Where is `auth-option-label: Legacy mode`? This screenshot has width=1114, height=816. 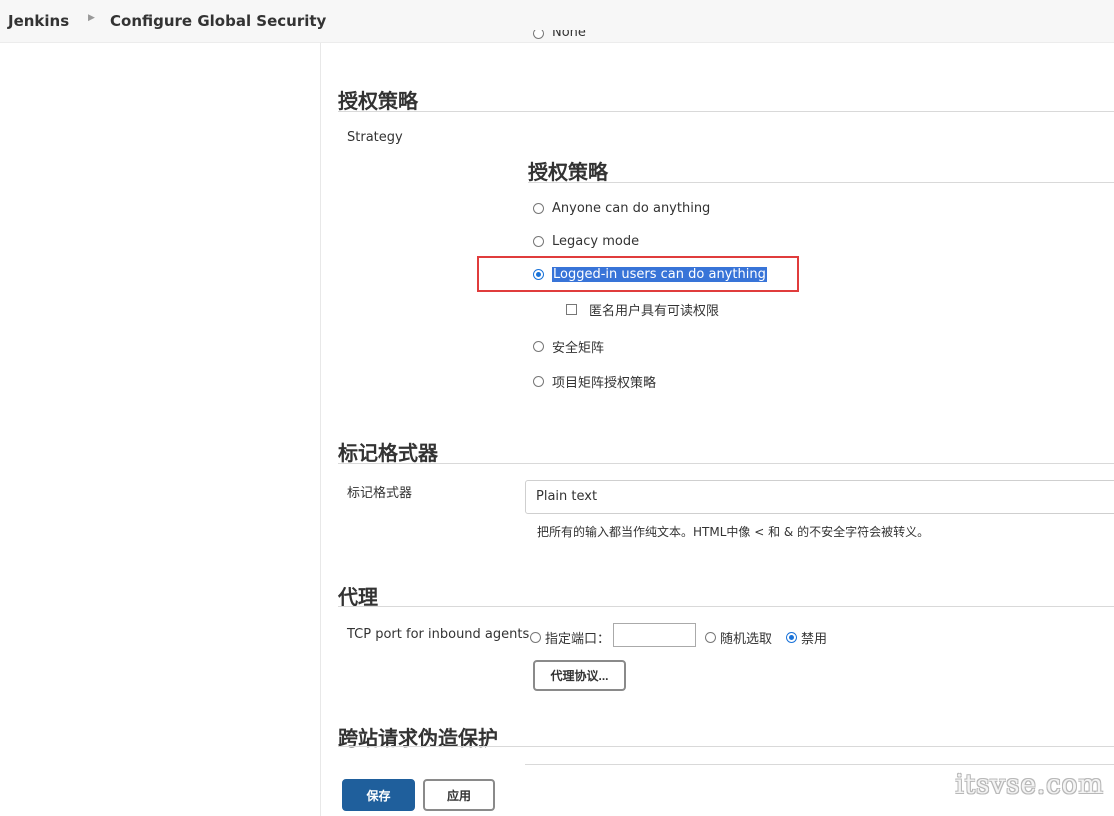
auth-option-label: Legacy mode is located at coordinates (596, 241).